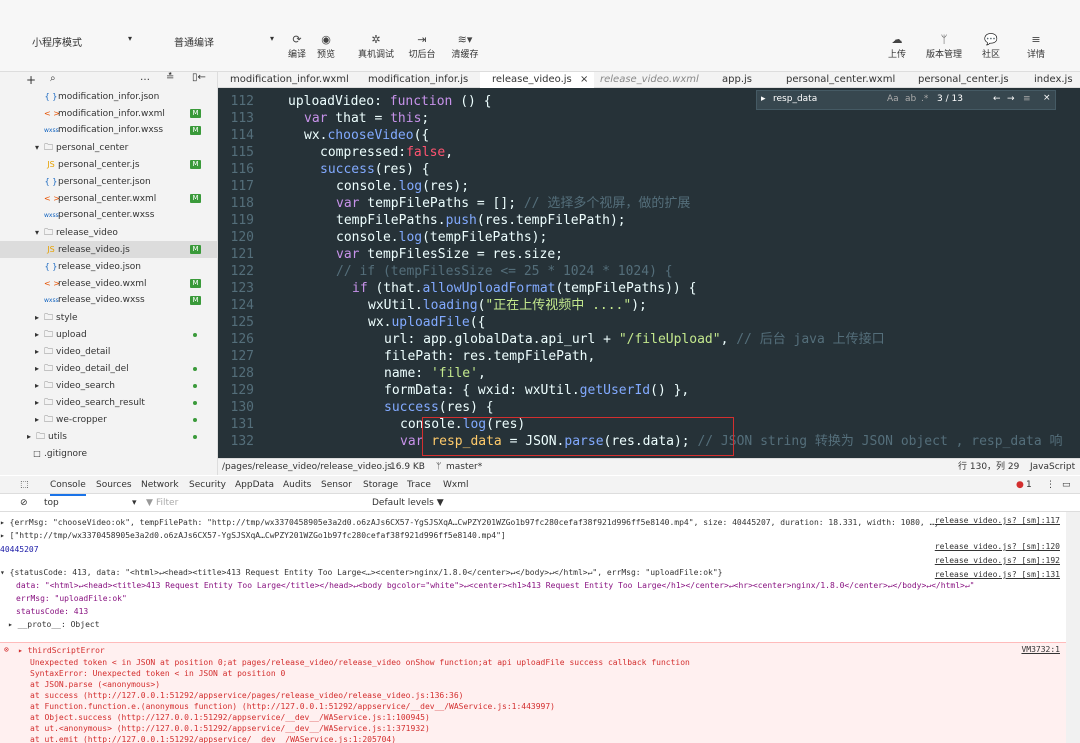 The image size is (1080, 743). What do you see at coordinates (297, 485) in the screenshot?
I see `tab-audits: Audits` at bounding box center [297, 485].